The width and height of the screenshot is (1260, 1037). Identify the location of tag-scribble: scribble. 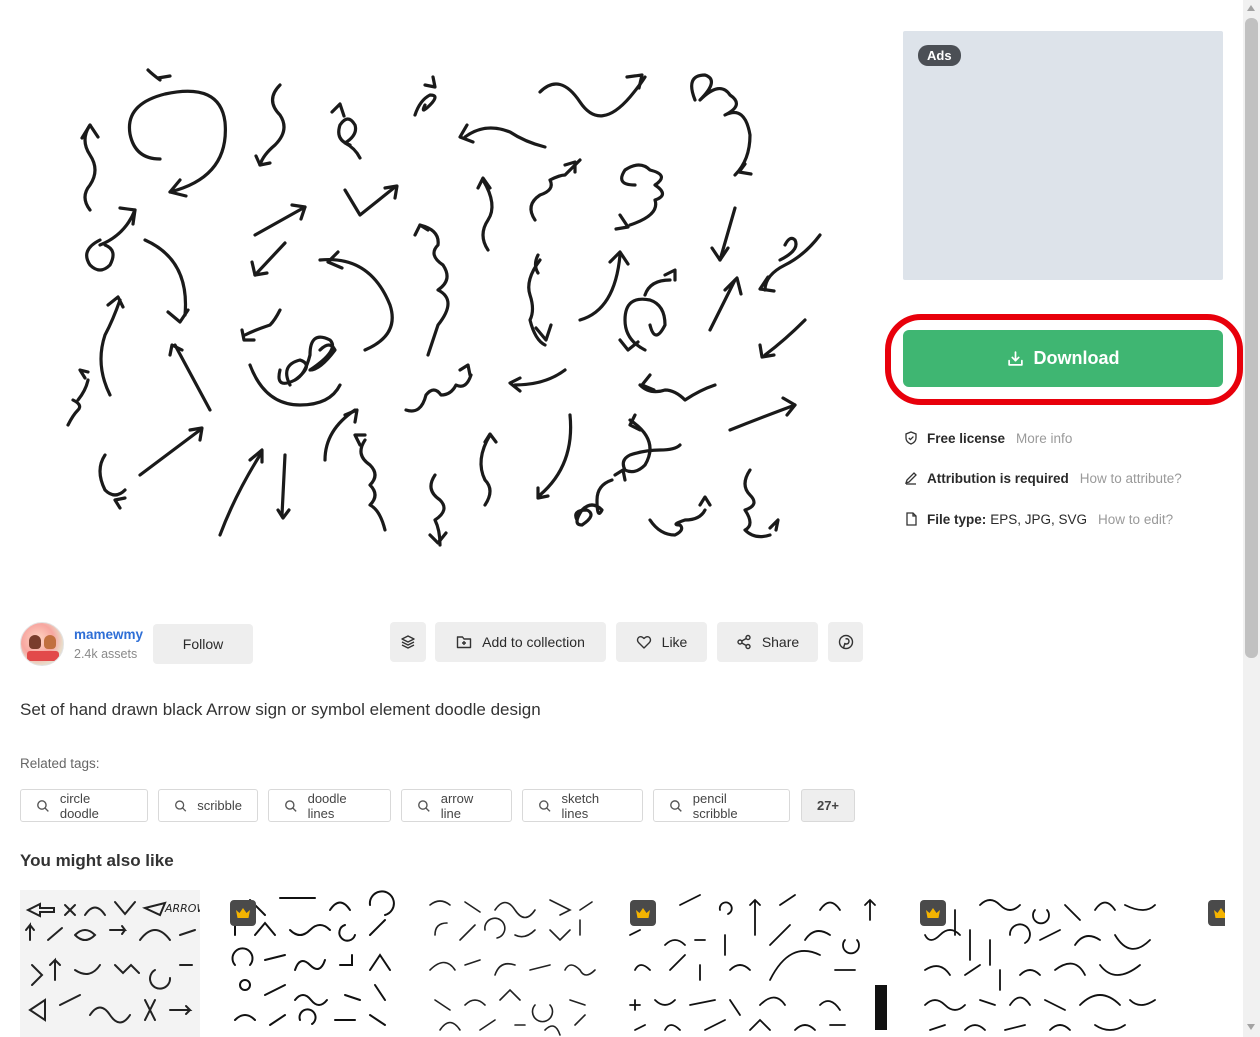
(208, 805).